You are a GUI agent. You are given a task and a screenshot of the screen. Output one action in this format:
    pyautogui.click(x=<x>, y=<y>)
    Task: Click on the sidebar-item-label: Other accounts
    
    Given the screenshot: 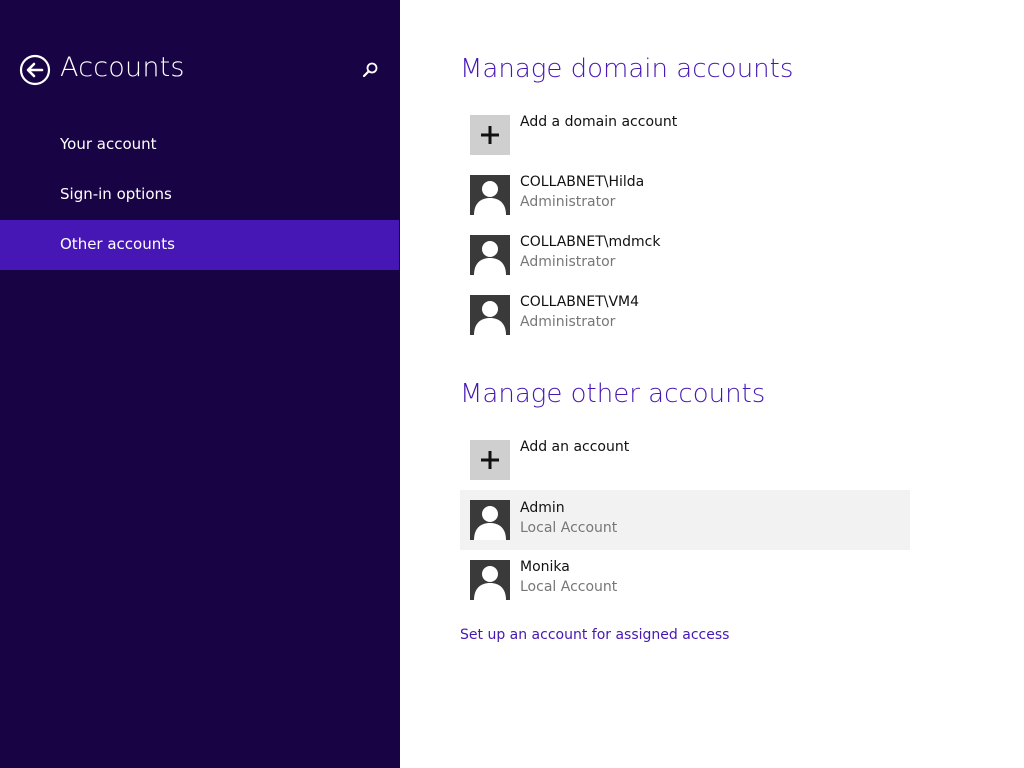 What is the action you would take?
    pyautogui.click(x=117, y=244)
    